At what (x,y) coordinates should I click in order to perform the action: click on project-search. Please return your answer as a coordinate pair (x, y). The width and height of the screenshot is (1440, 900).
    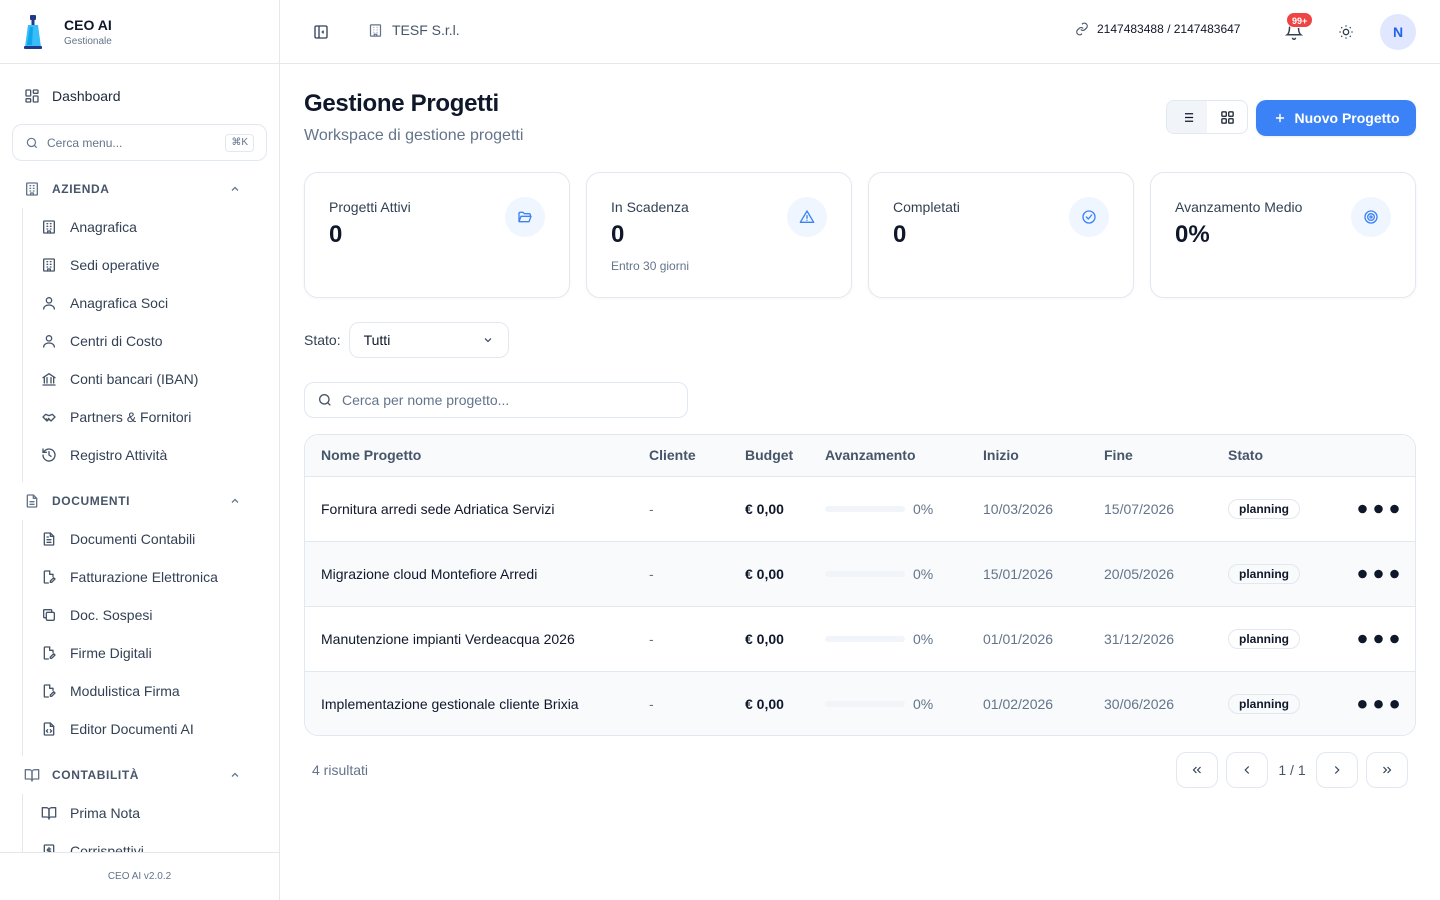
    Looking at the image, I should click on (496, 400).